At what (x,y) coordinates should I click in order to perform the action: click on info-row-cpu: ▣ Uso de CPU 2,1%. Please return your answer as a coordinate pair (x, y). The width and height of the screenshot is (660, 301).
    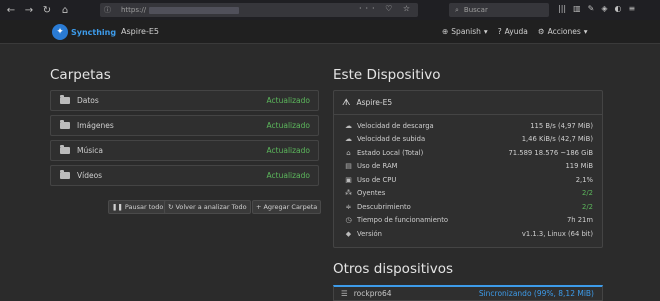
    Looking at the image, I should click on (468, 180).